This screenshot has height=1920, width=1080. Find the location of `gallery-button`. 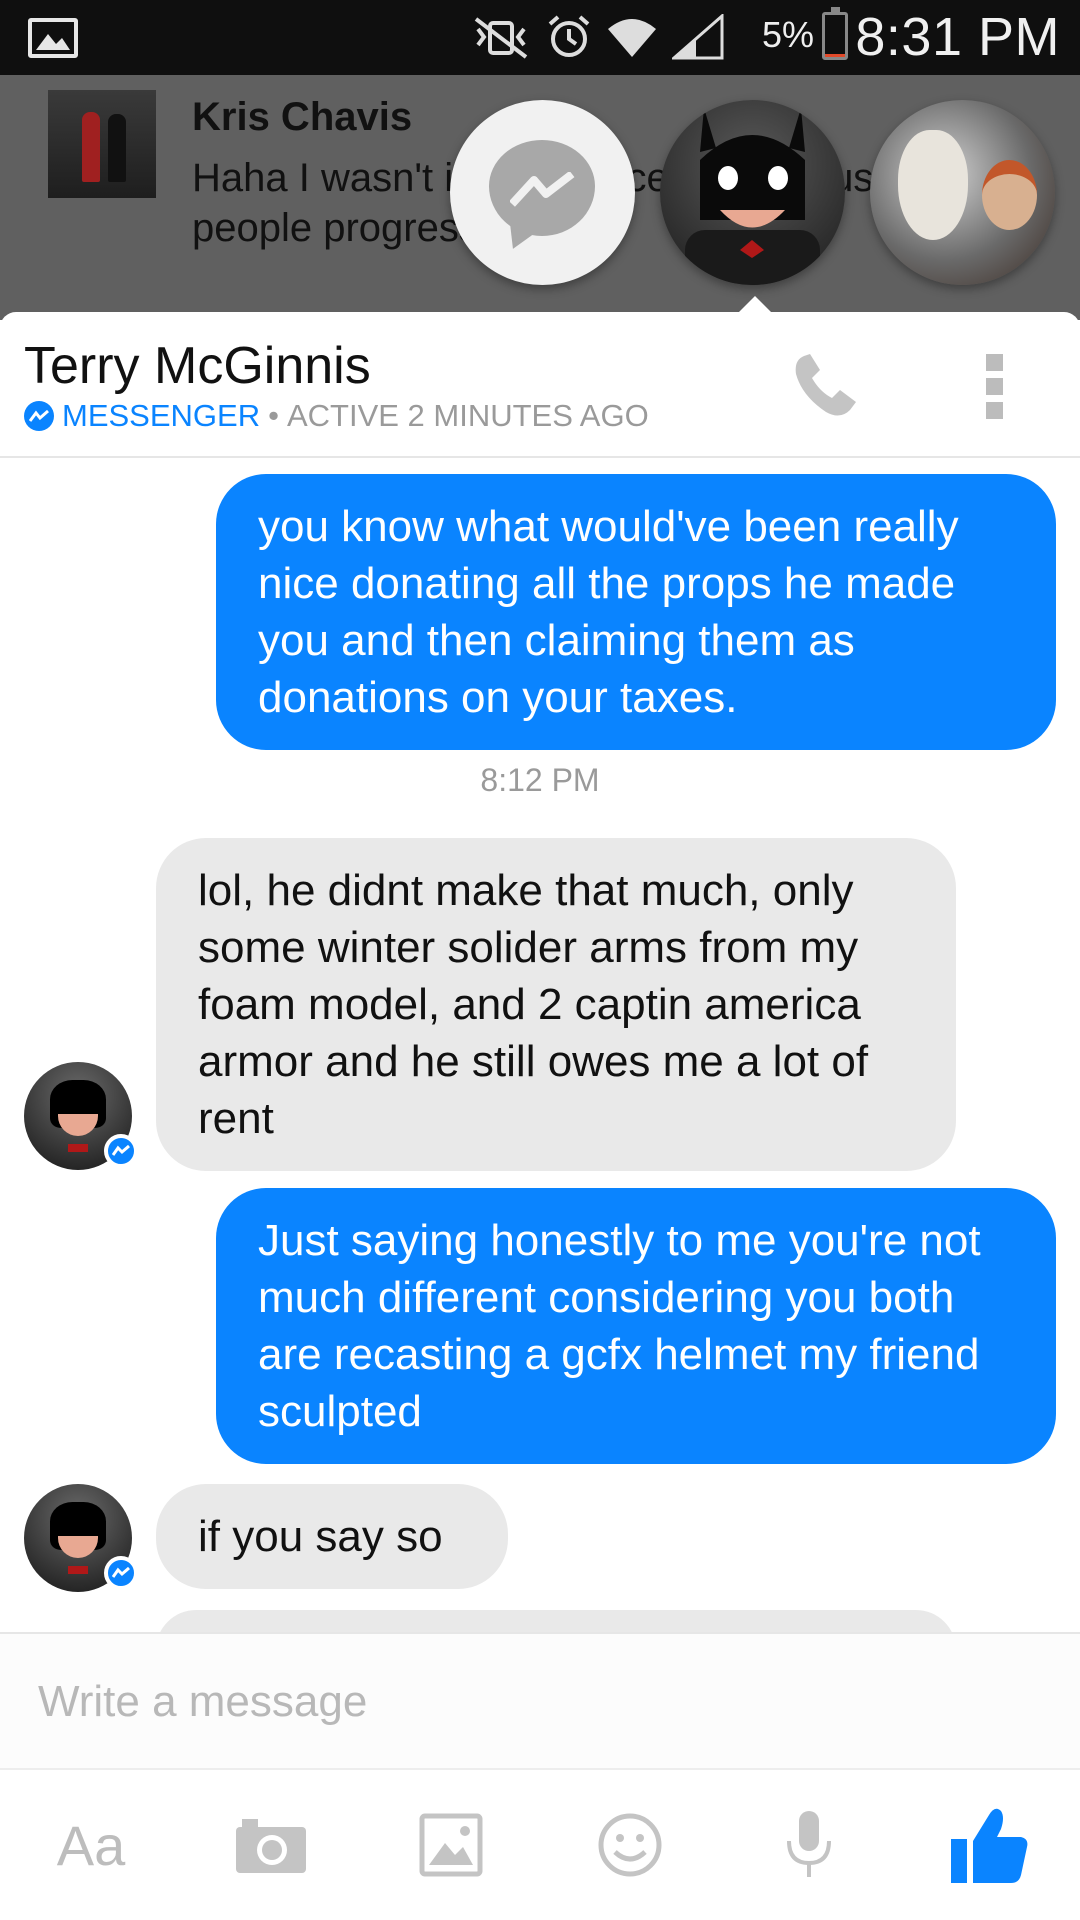

gallery-button is located at coordinates (451, 1845).